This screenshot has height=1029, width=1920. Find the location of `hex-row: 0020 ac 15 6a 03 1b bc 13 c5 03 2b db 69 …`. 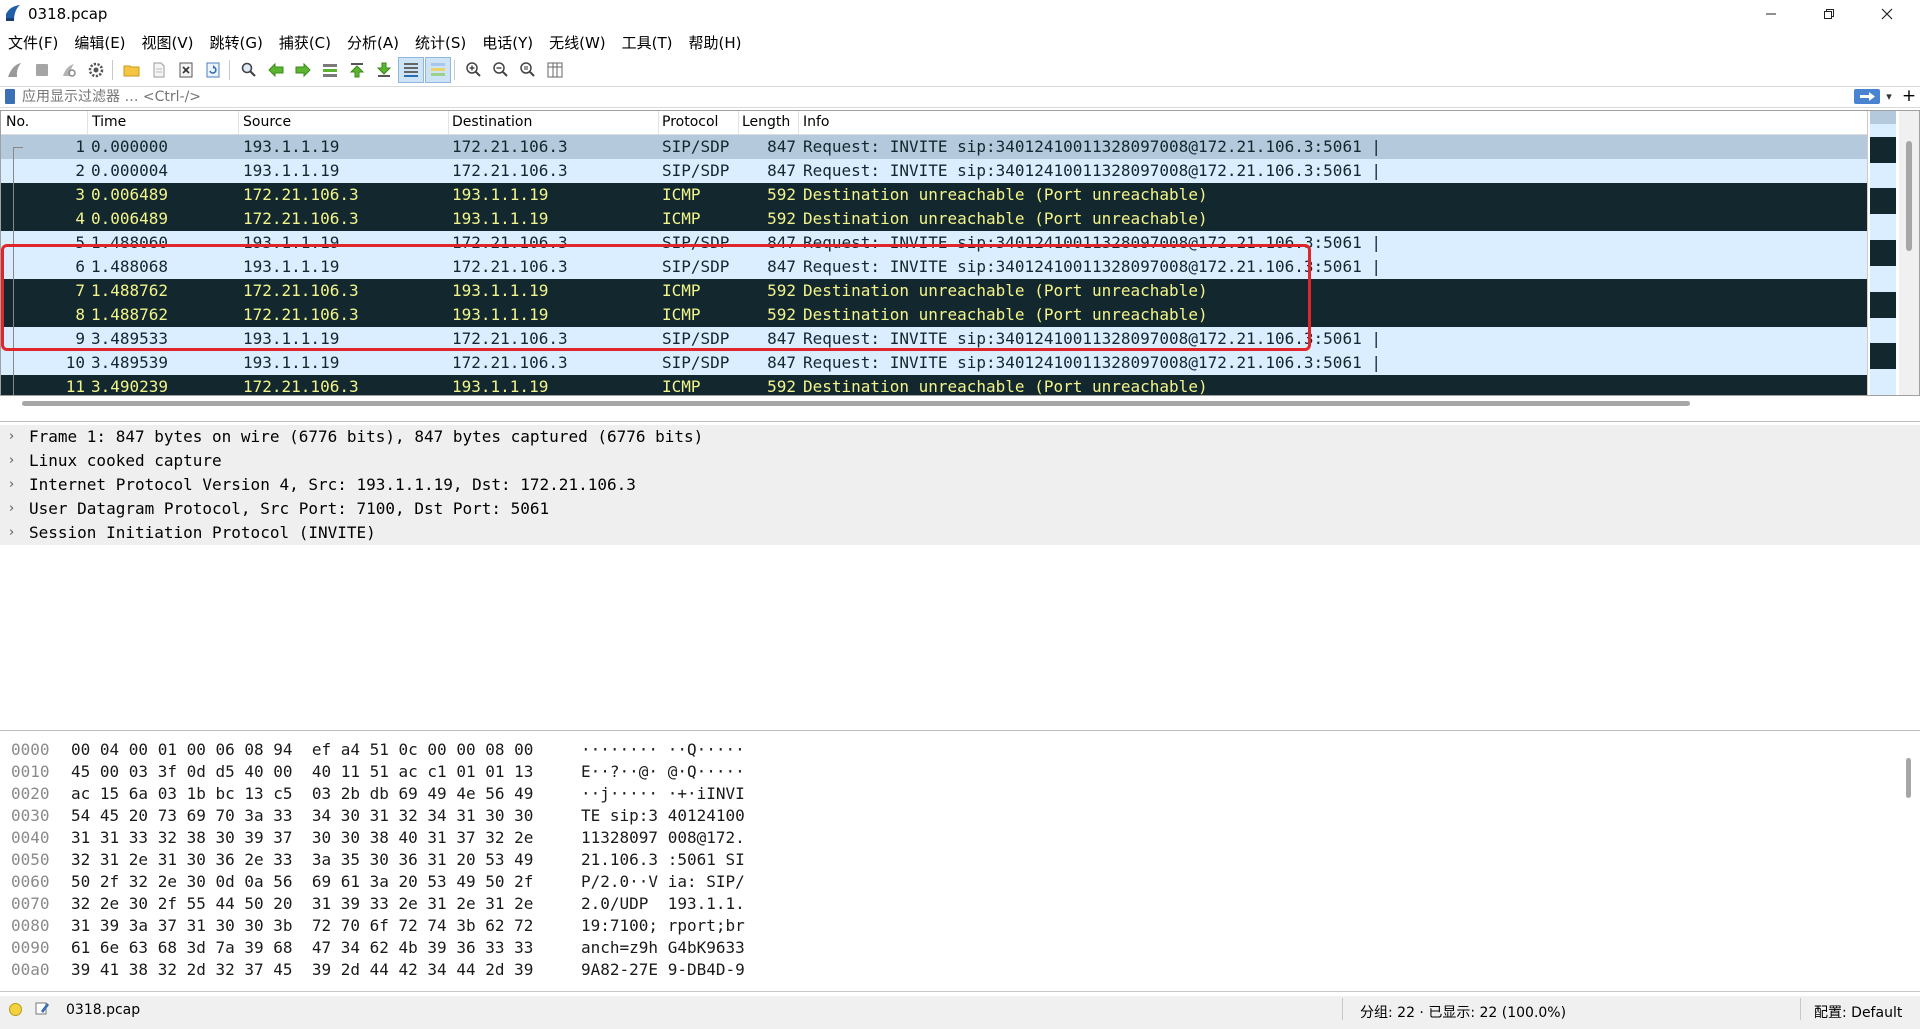

hex-row: 0020 ac 15 6a 03 1b bc 13 c5 03 2b db 69 … is located at coordinates (450, 794).